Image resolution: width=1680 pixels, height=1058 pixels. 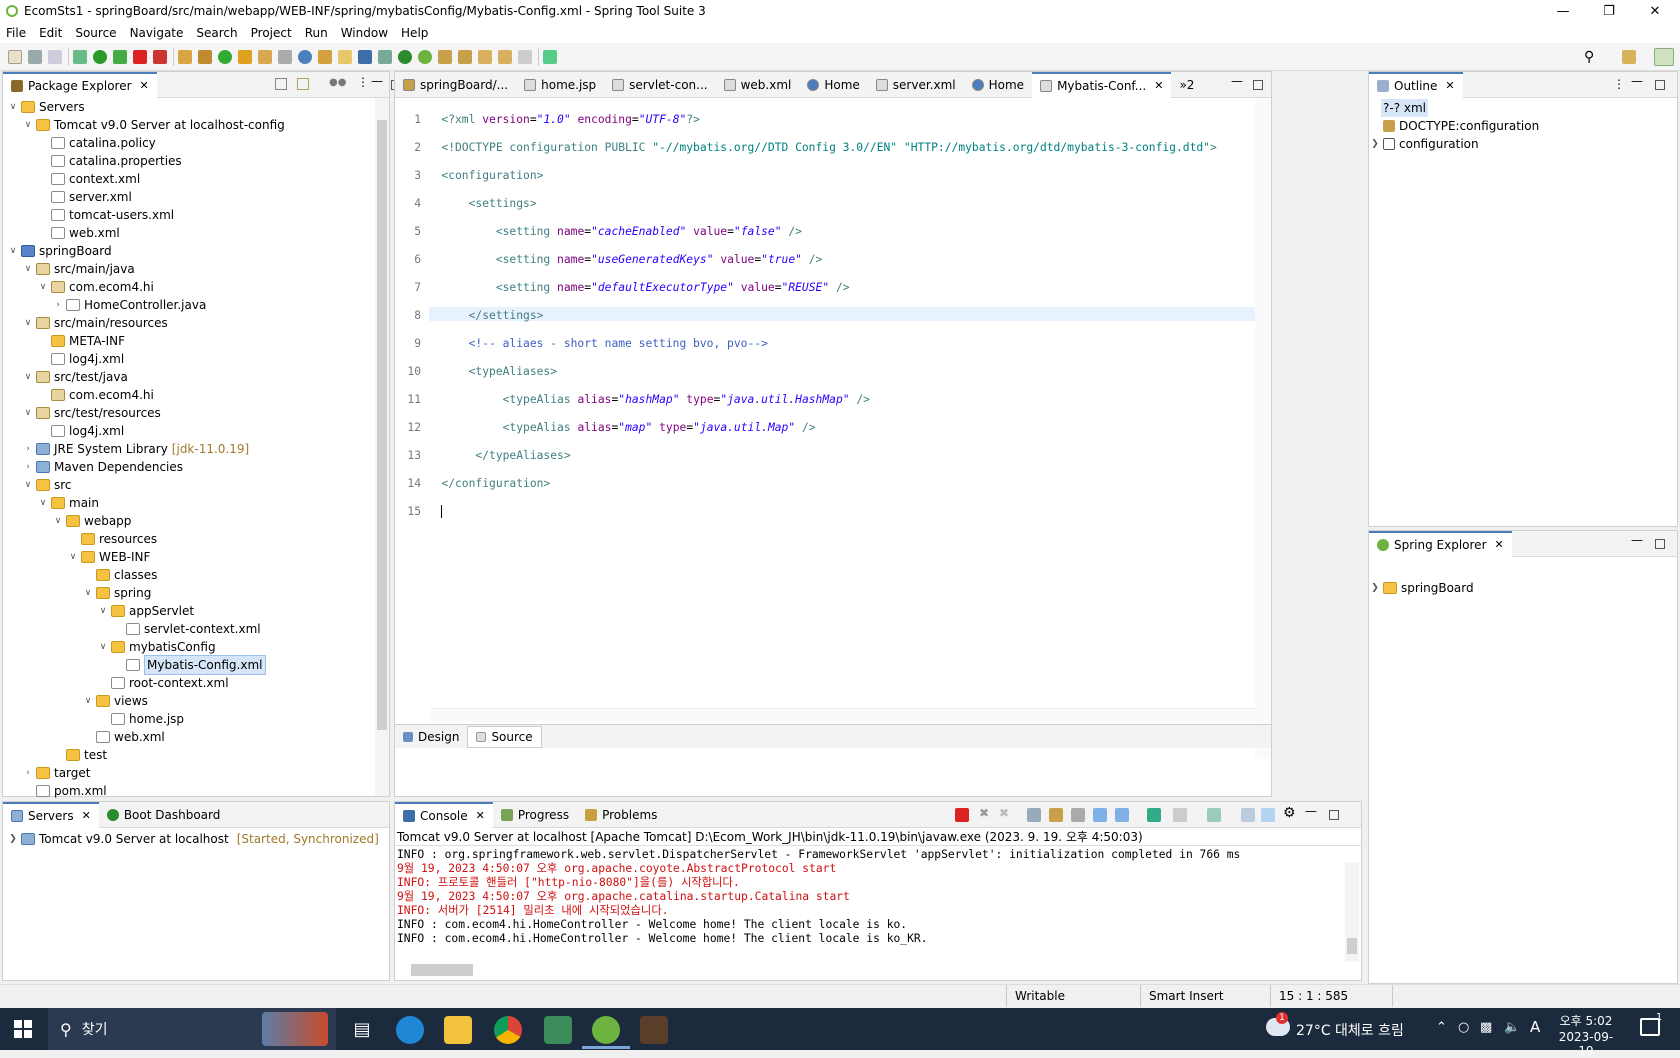 What do you see at coordinates (1102, 84) in the screenshot?
I see `editor-tab: Mybatis-Conf... ✕` at bounding box center [1102, 84].